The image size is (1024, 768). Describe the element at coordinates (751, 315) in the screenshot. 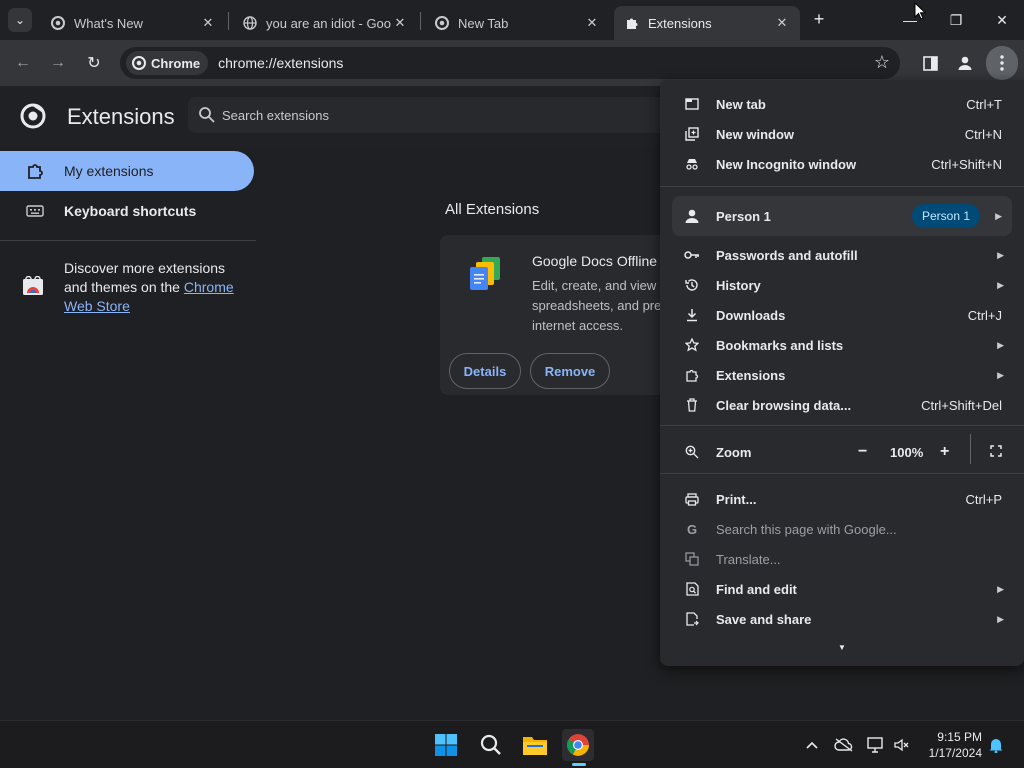

I see `menu-item-label: Downloads` at that location.